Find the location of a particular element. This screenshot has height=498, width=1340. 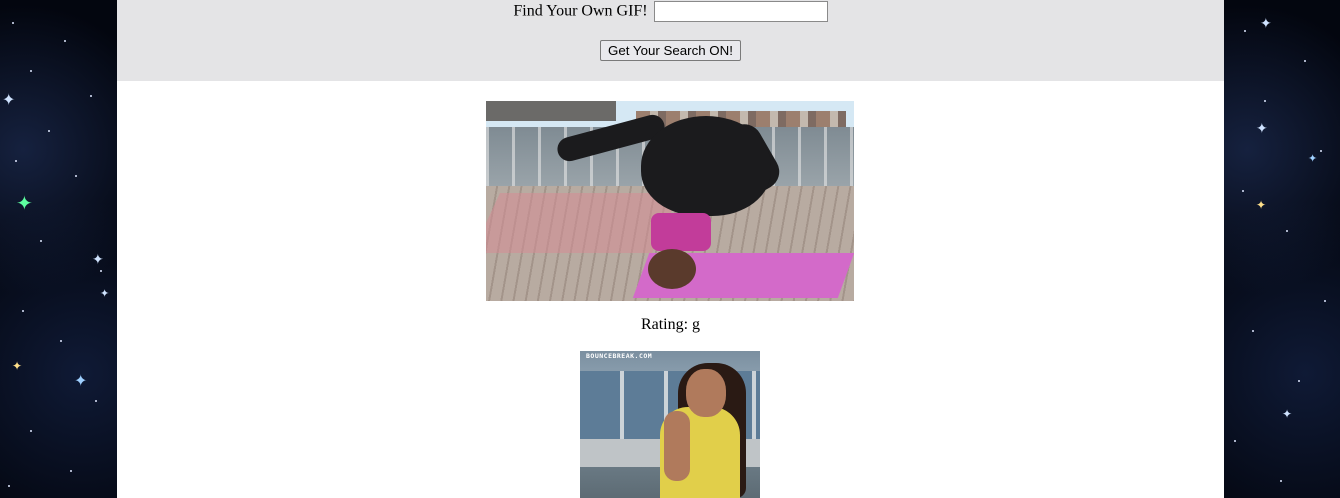

gif-result-image: BOUNCEBREAK.COM is located at coordinates (670, 424).